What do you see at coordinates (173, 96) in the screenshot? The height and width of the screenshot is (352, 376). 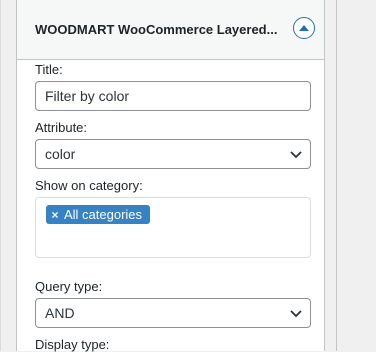 I see `title-input: Filter by color` at bounding box center [173, 96].